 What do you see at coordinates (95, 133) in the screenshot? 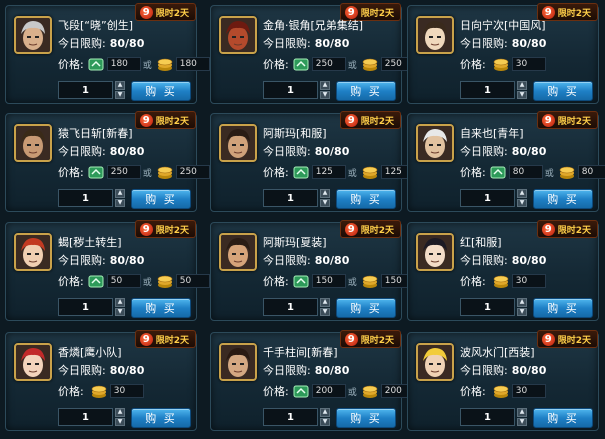
I see `item-name: 猿飞日斩[新春]` at bounding box center [95, 133].